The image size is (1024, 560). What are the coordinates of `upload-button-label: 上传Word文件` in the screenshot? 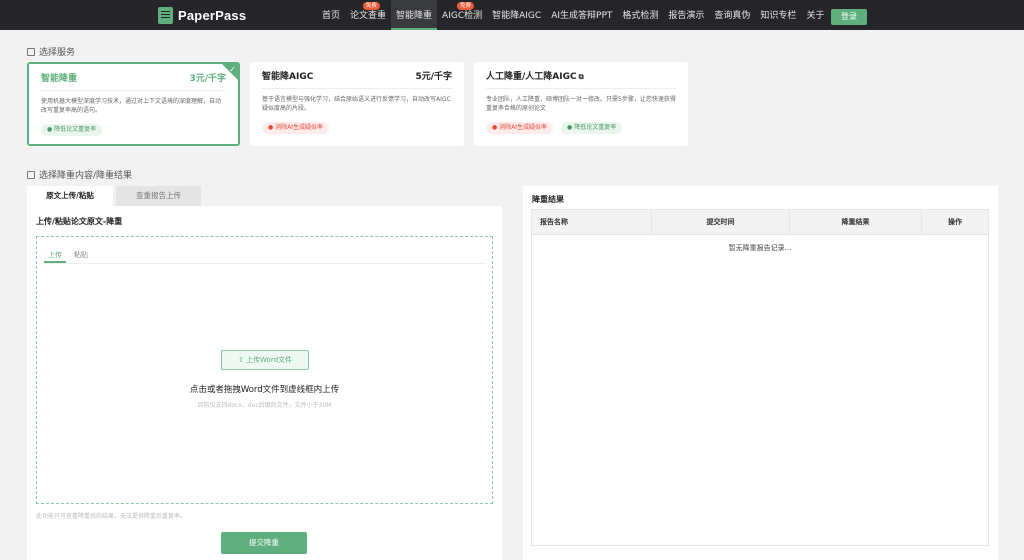 It's located at (269, 360).